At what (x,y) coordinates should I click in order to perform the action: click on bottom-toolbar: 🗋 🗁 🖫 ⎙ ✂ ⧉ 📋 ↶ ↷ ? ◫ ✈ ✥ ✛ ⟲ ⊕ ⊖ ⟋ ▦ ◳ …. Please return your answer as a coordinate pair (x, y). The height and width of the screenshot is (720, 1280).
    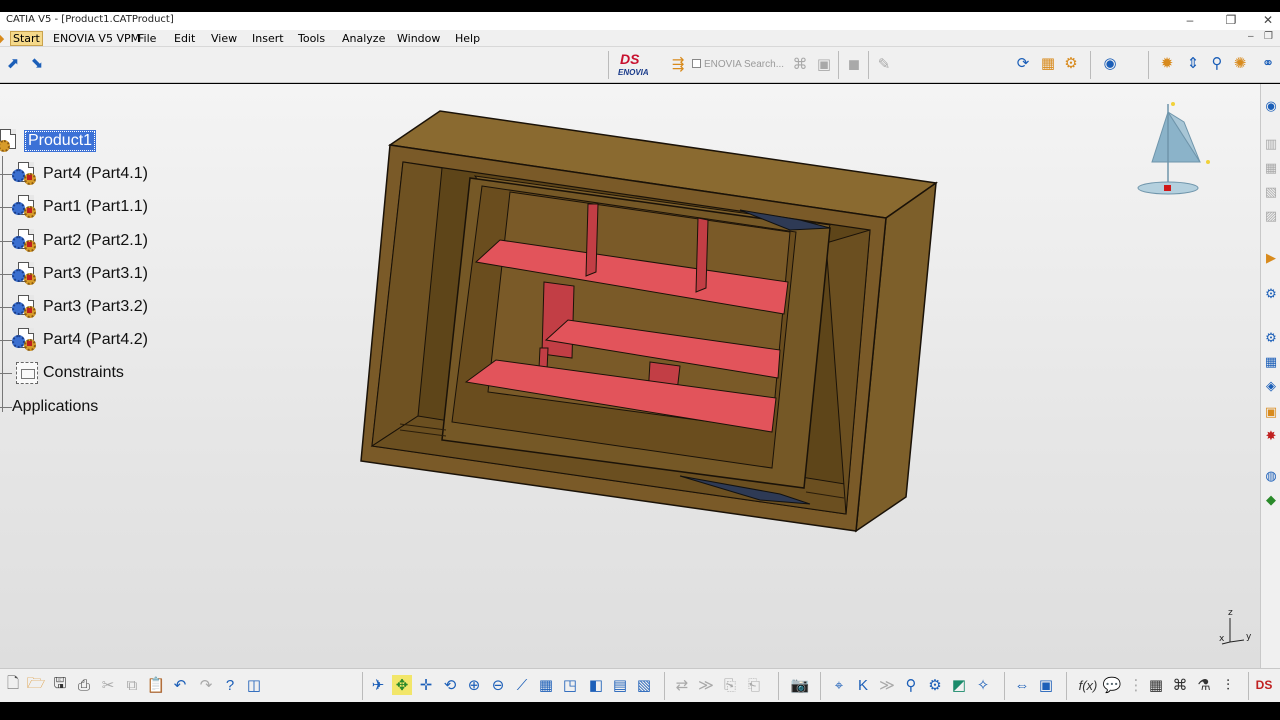
    Looking at the image, I should click on (640, 685).